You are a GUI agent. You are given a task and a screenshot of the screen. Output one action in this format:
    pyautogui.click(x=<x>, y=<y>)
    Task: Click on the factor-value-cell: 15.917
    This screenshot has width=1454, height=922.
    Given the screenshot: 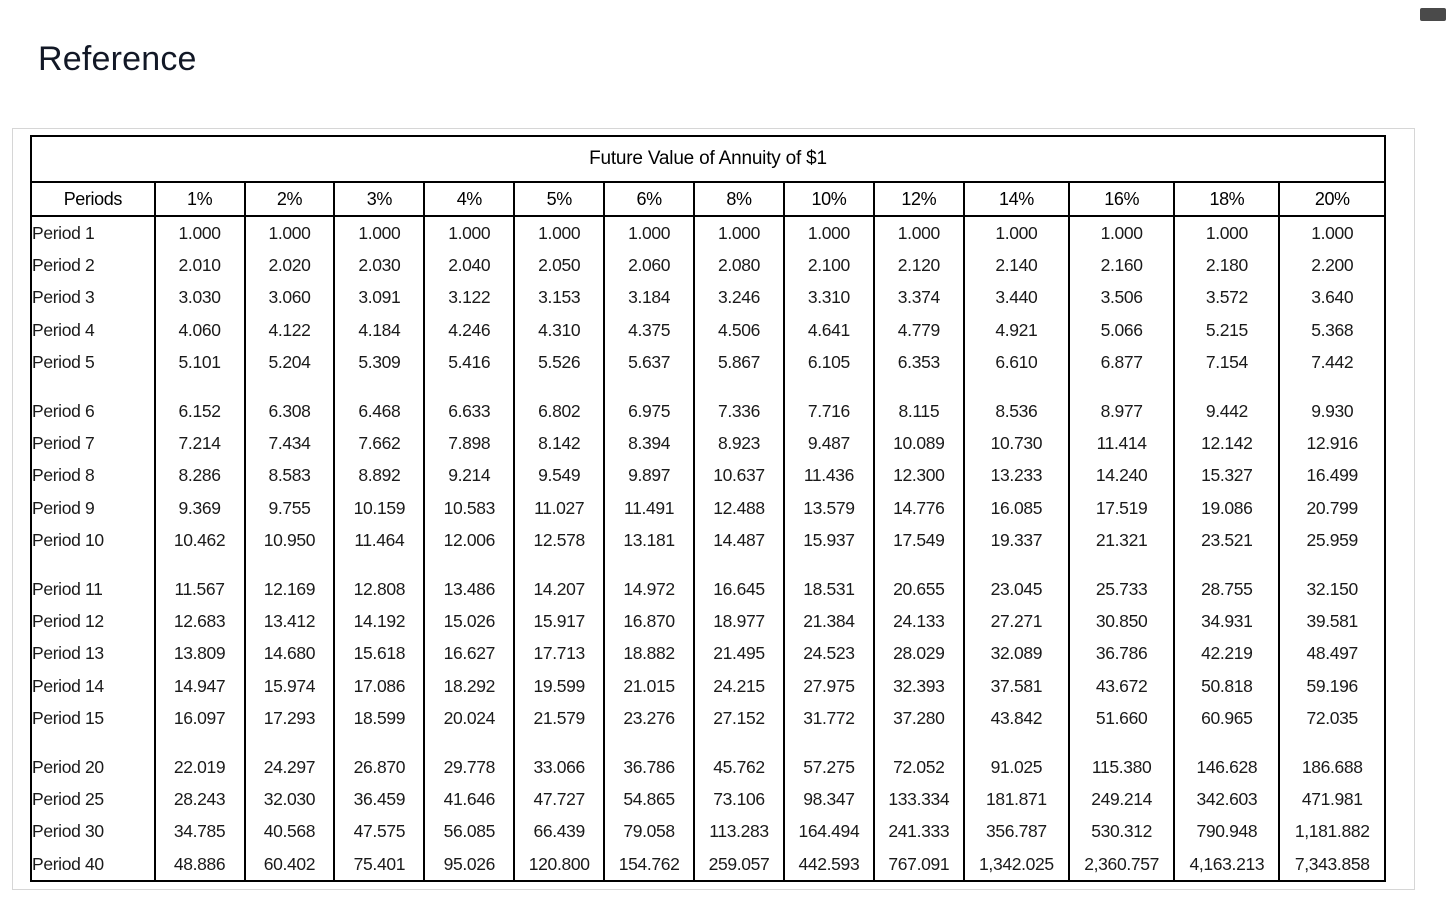 What is the action you would take?
    pyautogui.click(x=560, y=621)
    